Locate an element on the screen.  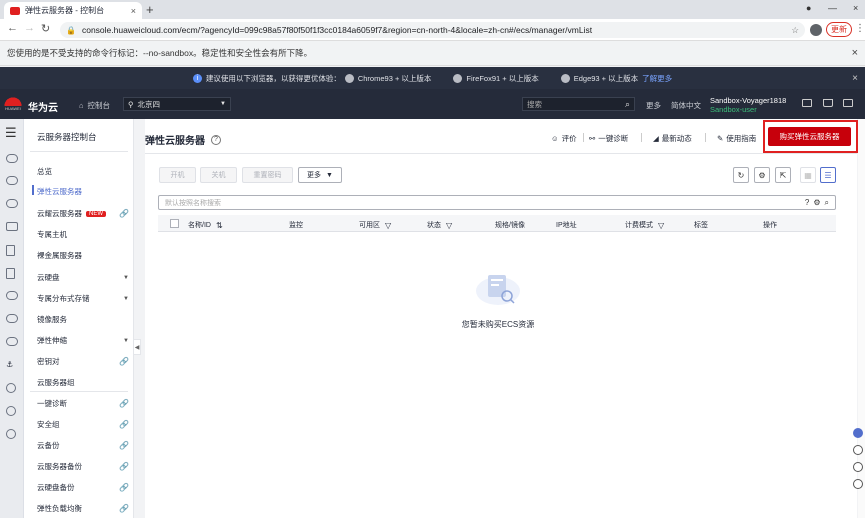
learn-more-link: 了解更多 is located at coordinates (657, 78).